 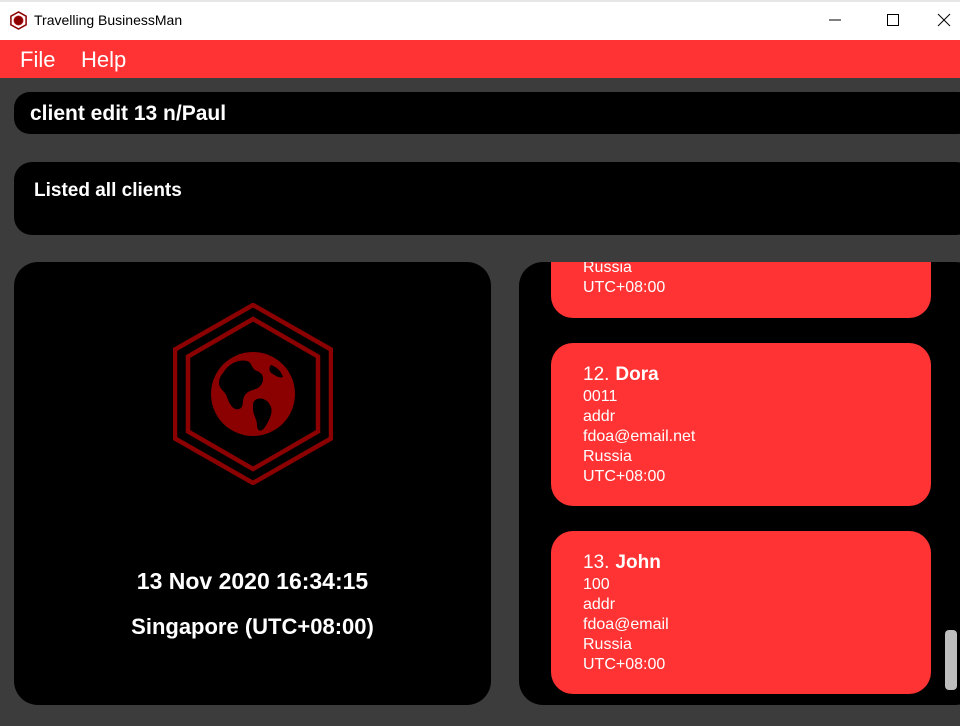 I want to click on client-list-scrollbar, so click(x=951, y=660).